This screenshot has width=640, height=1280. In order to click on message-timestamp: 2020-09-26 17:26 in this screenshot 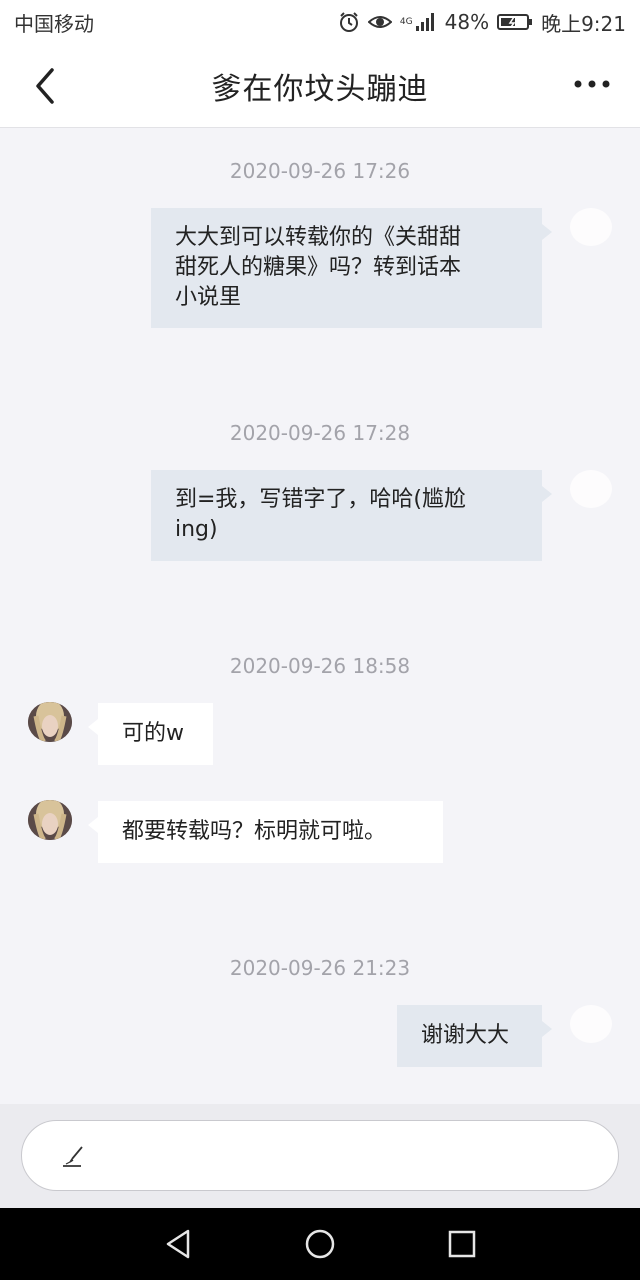, I will do `click(320, 171)`.